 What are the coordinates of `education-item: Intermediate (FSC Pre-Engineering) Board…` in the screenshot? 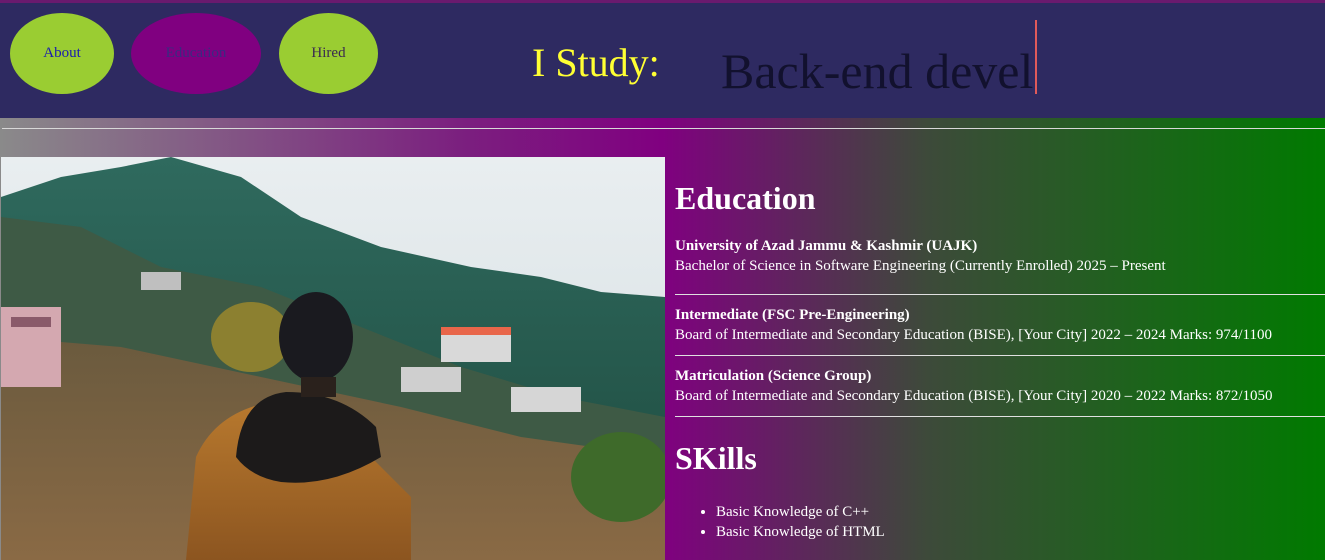 It's located at (995, 325).